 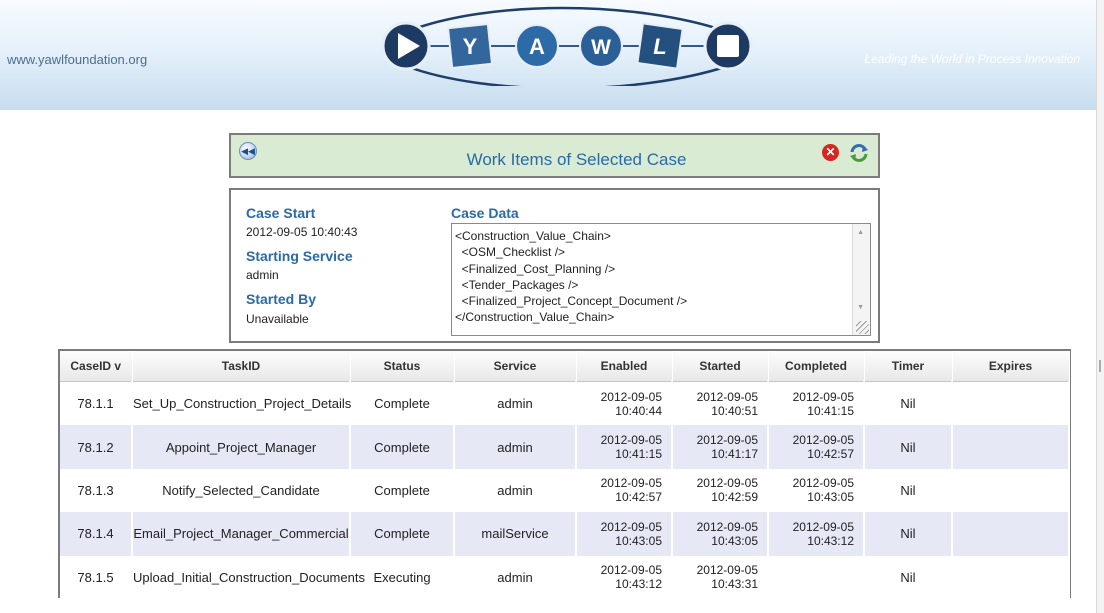 What do you see at coordinates (262, 275) in the screenshot?
I see `starting-service-value: admin` at bounding box center [262, 275].